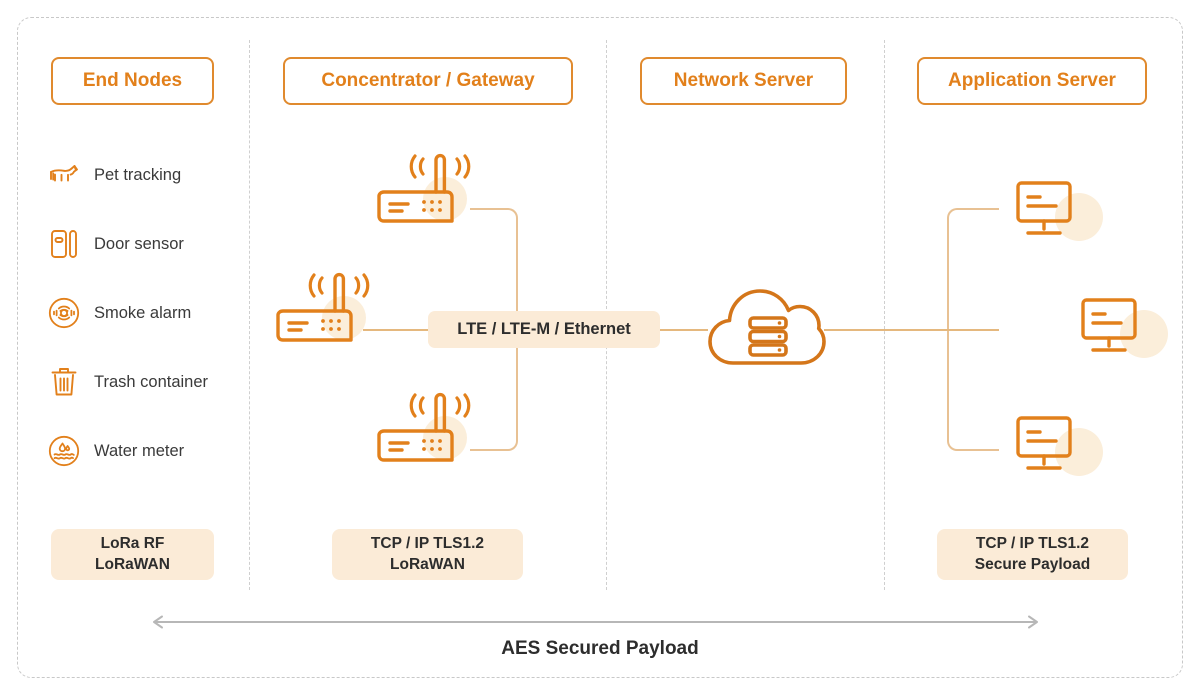 This screenshot has height=695, width=1200. What do you see at coordinates (139, 243) in the screenshot?
I see `end-node-label: Door sensor` at bounding box center [139, 243].